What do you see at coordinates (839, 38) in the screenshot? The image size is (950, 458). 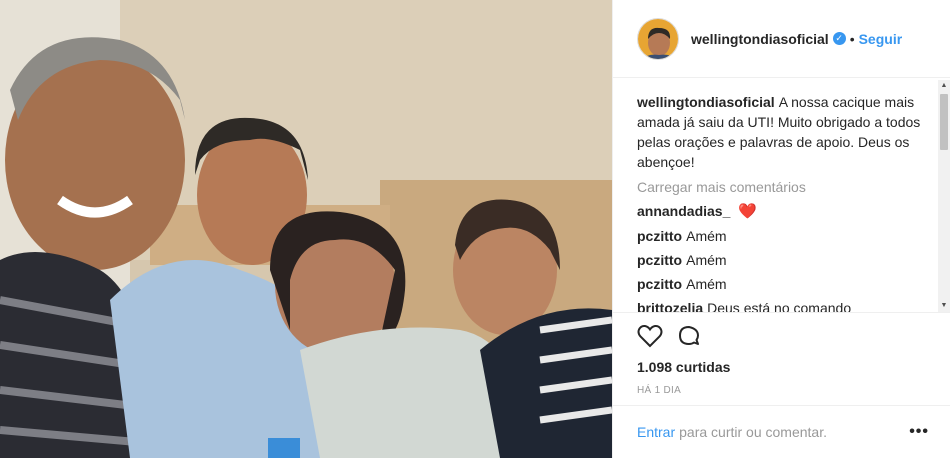 I see `verified-badge-icon: ✓` at bounding box center [839, 38].